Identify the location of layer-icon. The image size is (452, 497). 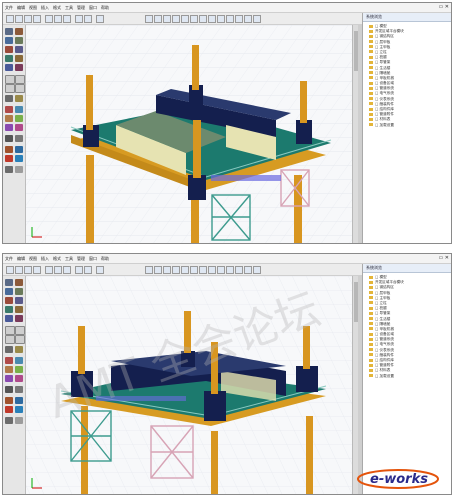
(9, 138).